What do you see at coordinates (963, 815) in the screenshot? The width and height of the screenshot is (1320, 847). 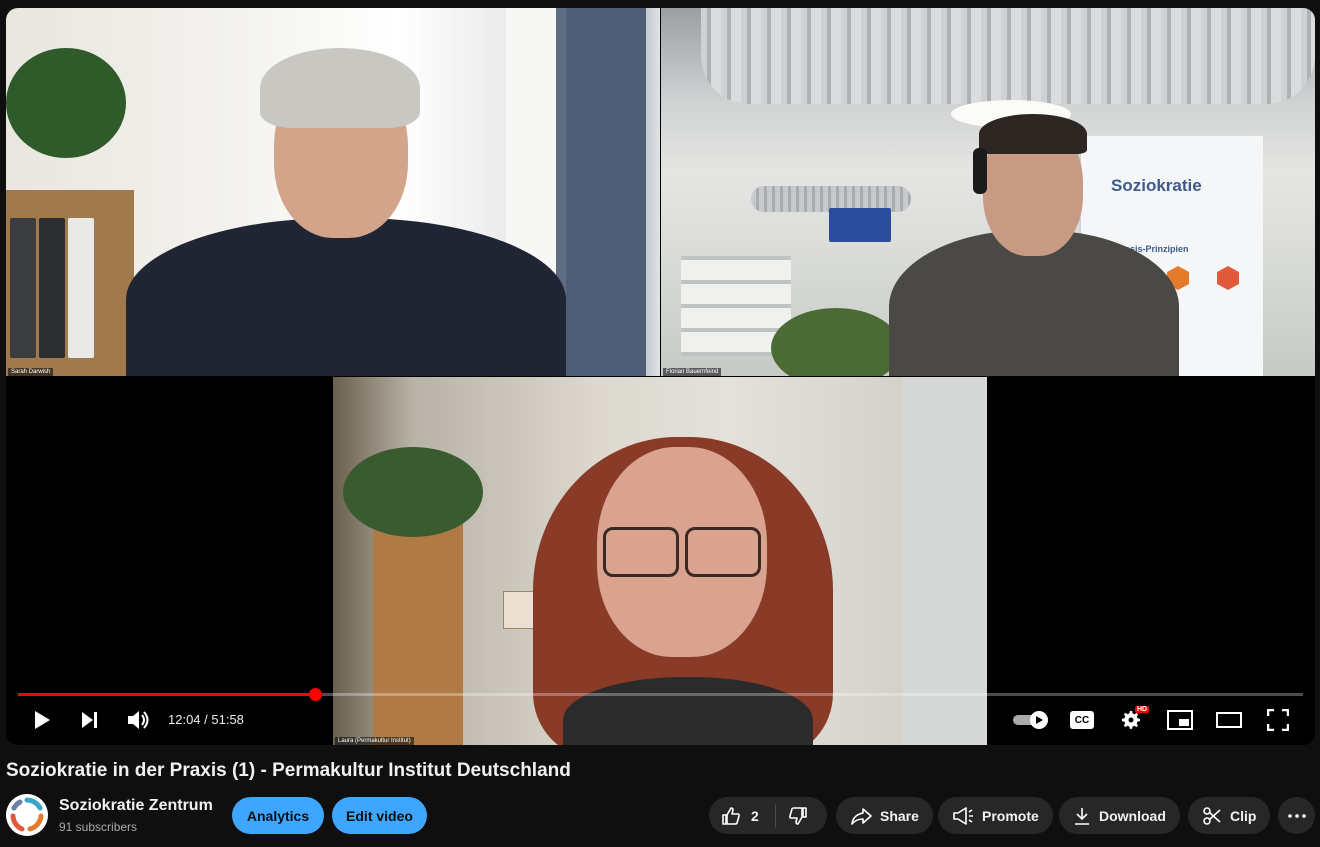 I see `megaphone-icon` at bounding box center [963, 815].